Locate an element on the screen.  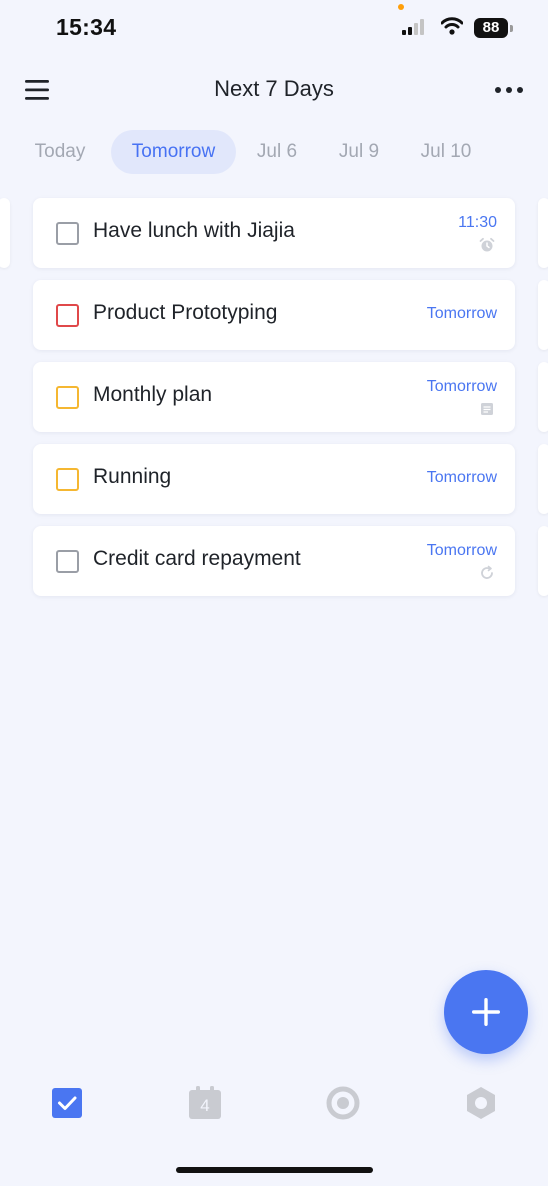
prev-page-card is located at coordinates (5, 233).